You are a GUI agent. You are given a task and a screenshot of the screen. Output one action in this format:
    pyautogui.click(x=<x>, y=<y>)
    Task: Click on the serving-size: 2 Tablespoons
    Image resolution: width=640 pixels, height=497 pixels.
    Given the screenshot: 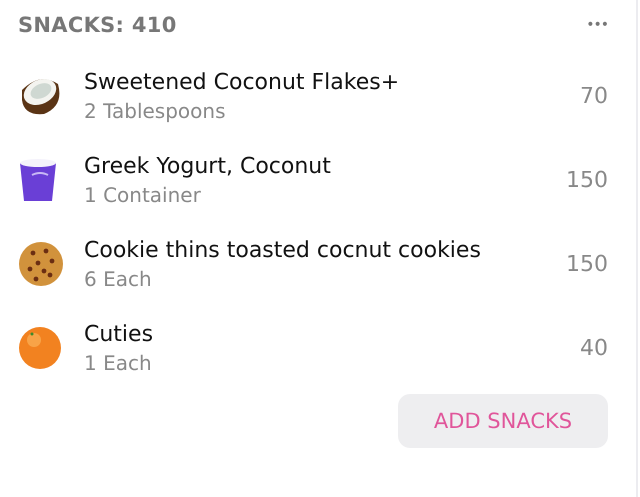 What is the action you would take?
    pyautogui.click(x=155, y=110)
    